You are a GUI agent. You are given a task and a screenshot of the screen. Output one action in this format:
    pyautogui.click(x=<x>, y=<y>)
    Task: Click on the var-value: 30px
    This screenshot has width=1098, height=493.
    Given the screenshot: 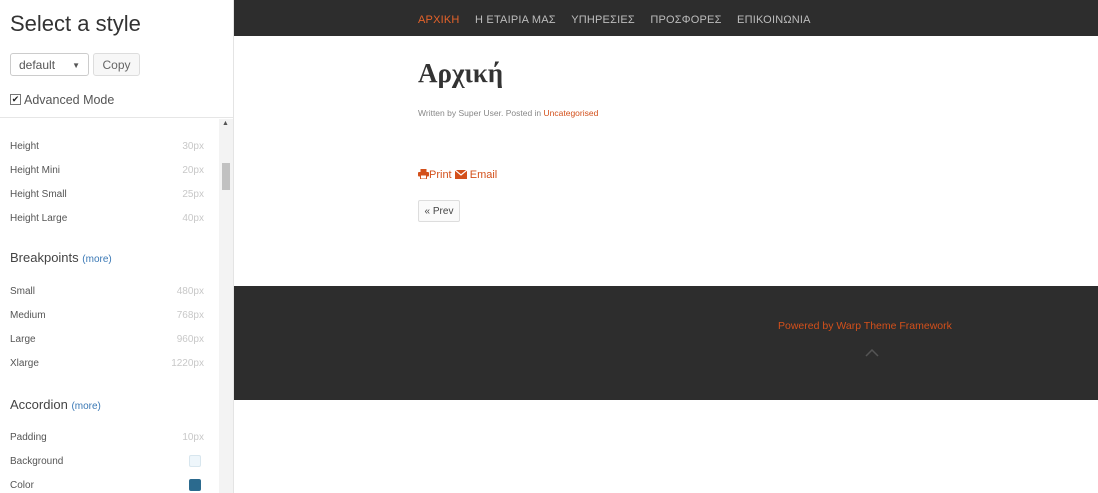 What is the action you would take?
    pyautogui.click(x=193, y=146)
    